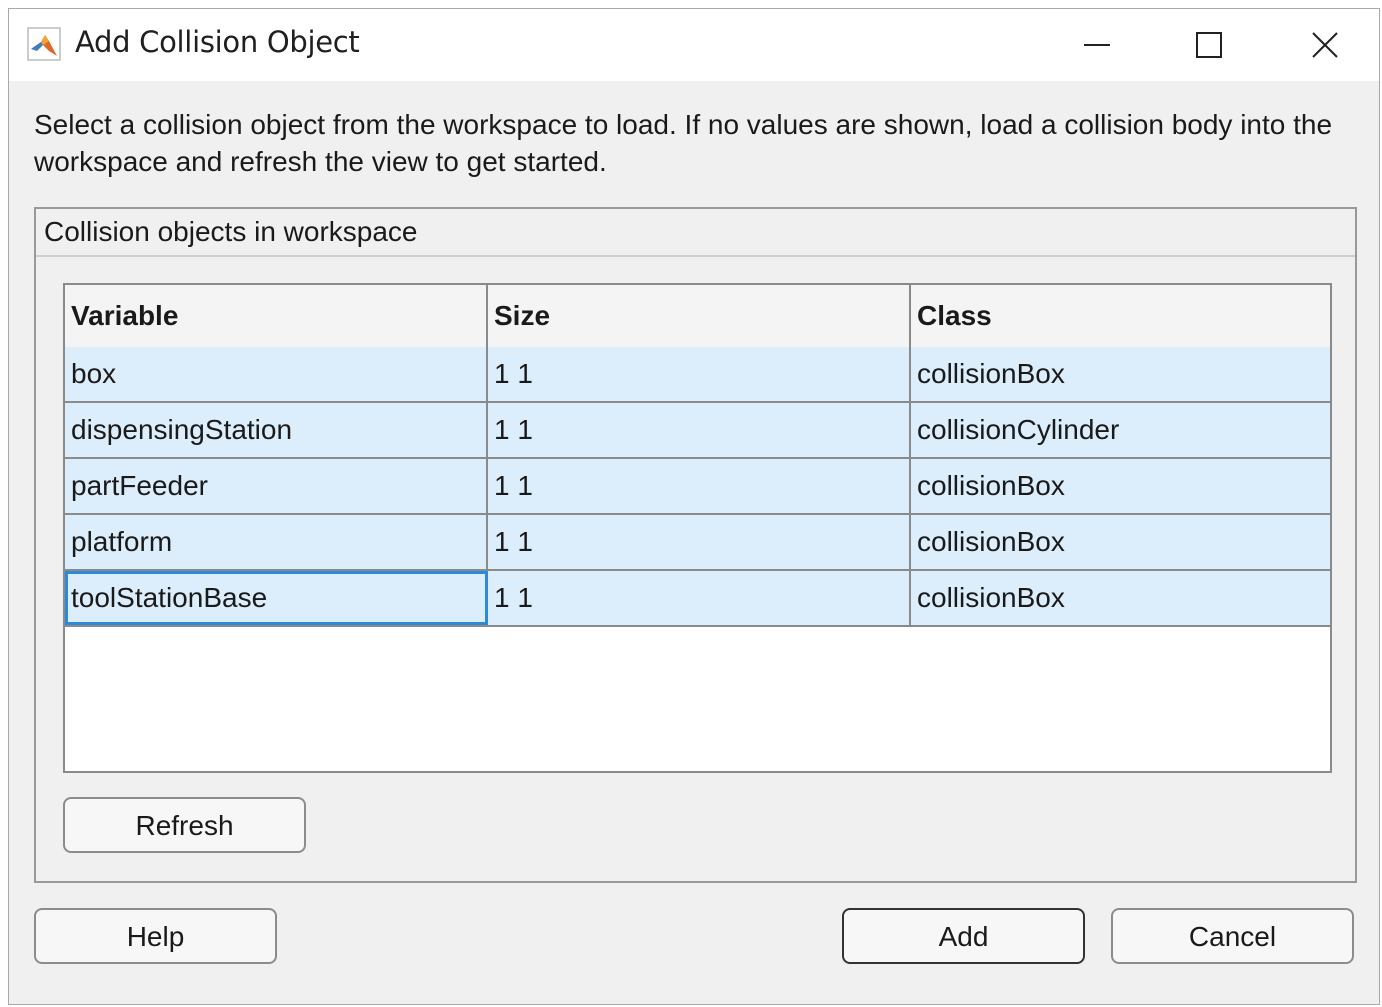  I want to click on column-header-class: Class, so click(1120, 316).